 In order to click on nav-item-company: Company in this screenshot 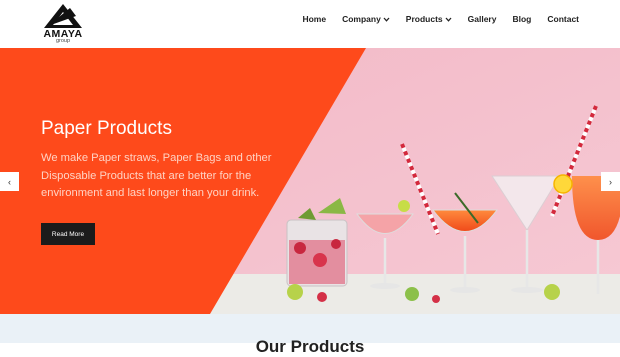, I will do `click(366, 19)`.